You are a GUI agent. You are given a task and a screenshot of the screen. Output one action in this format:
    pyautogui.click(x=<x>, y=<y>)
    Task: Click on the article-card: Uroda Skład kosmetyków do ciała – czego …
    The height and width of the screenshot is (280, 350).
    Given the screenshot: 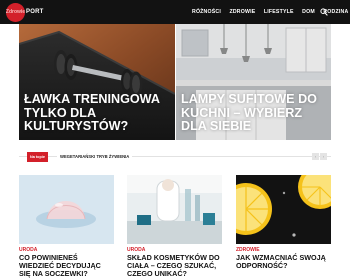 What is the action you would take?
    pyautogui.click(x=174, y=226)
    